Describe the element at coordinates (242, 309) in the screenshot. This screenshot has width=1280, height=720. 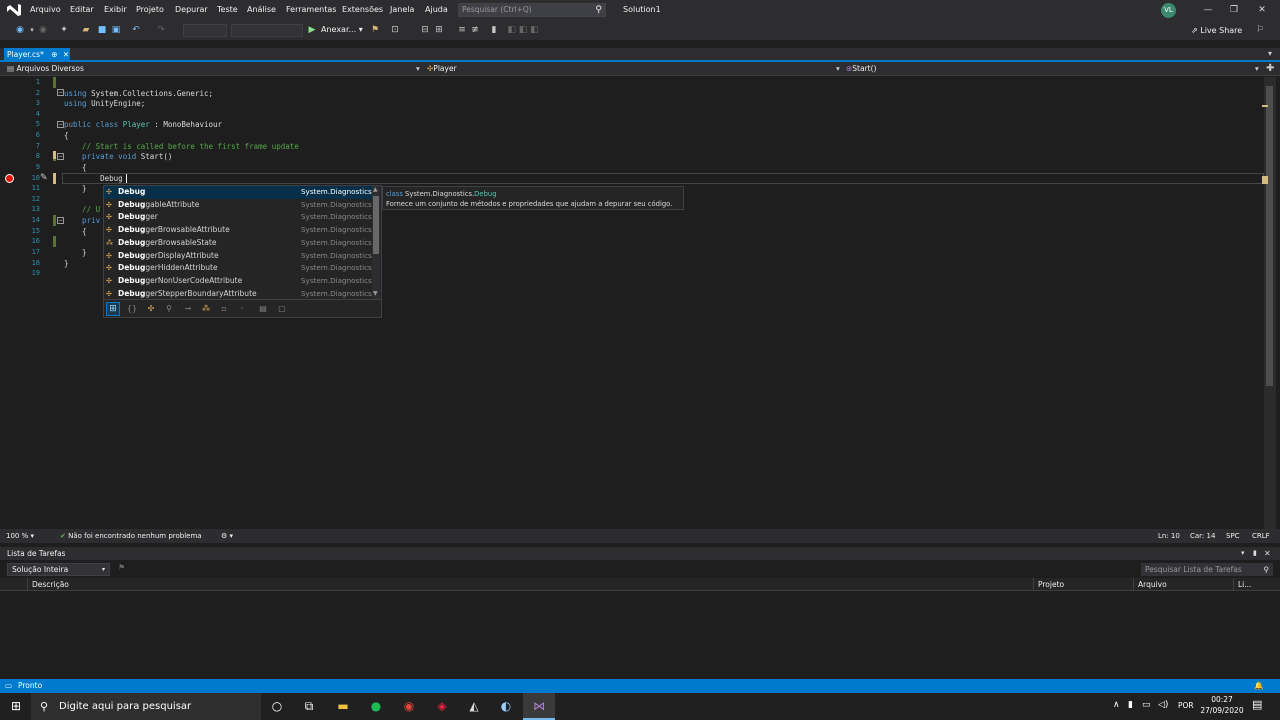
I see `keyword-filter-icon: ◦` at that location.